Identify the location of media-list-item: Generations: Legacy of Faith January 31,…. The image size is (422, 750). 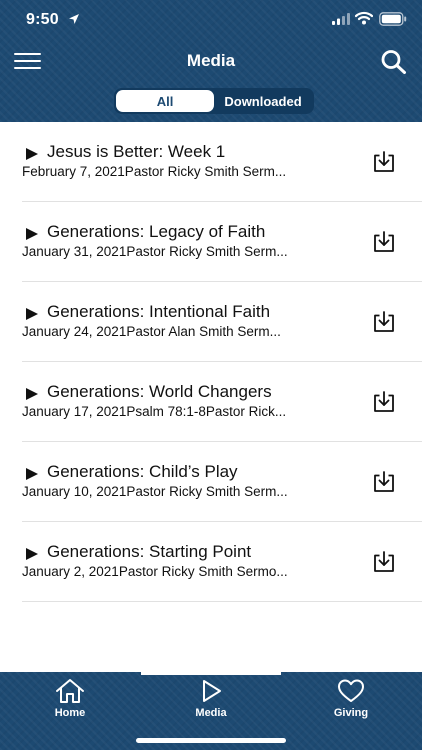
(222, 242).